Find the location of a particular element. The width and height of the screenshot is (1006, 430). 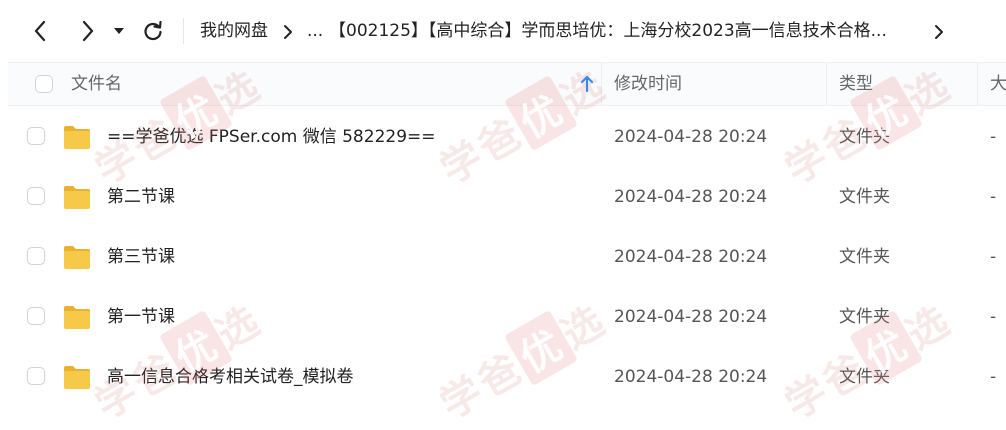

history-dropdown-button is located at coordinates (119, 31).